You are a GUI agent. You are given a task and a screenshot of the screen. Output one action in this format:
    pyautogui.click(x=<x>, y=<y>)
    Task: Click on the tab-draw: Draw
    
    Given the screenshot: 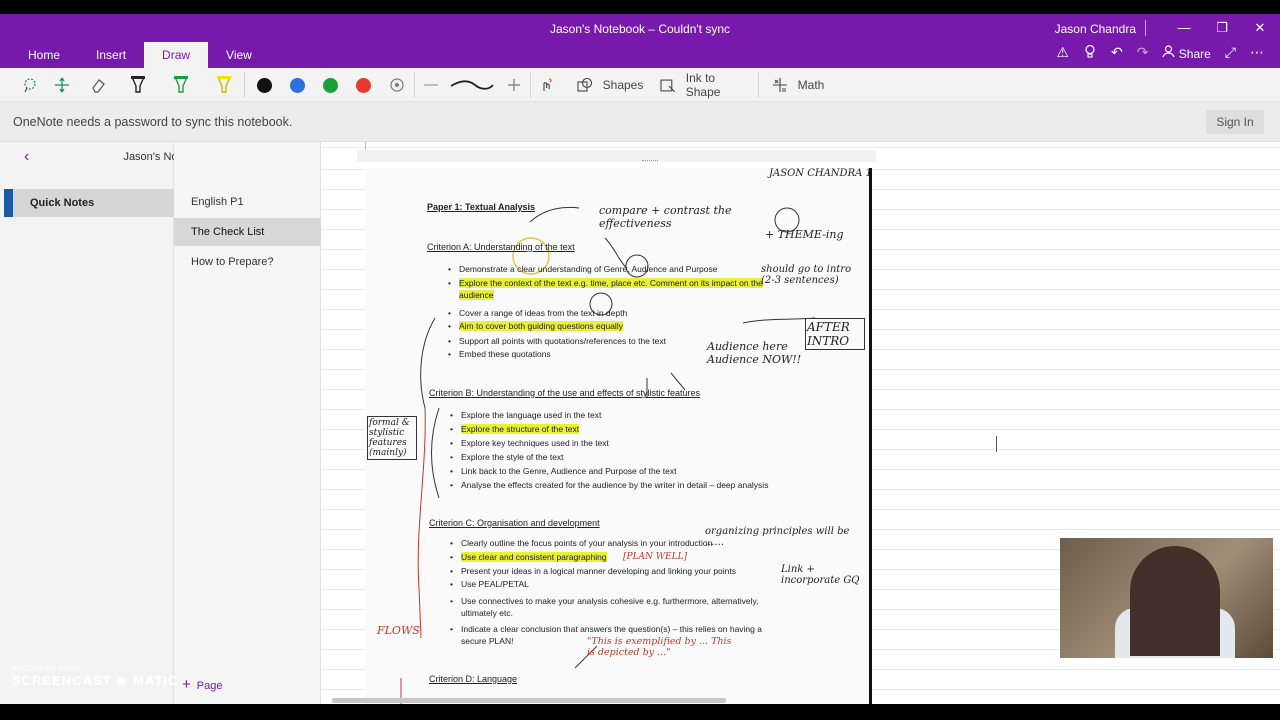 What is the action you would take?
    pyautogui.click(x=176, y=55)
    